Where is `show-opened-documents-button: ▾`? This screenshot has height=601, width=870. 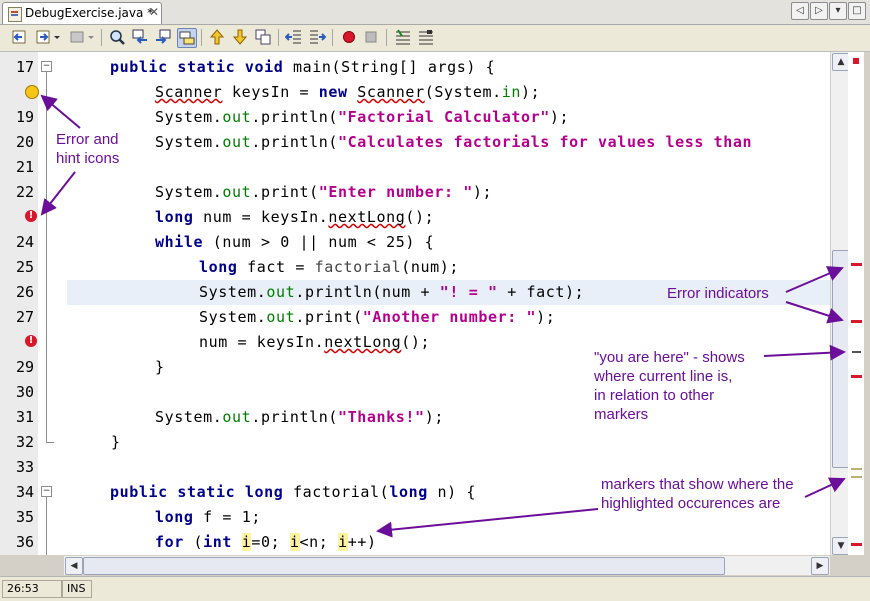
show-opened-documents-button: ▾ is located at coordinates (838, 11).